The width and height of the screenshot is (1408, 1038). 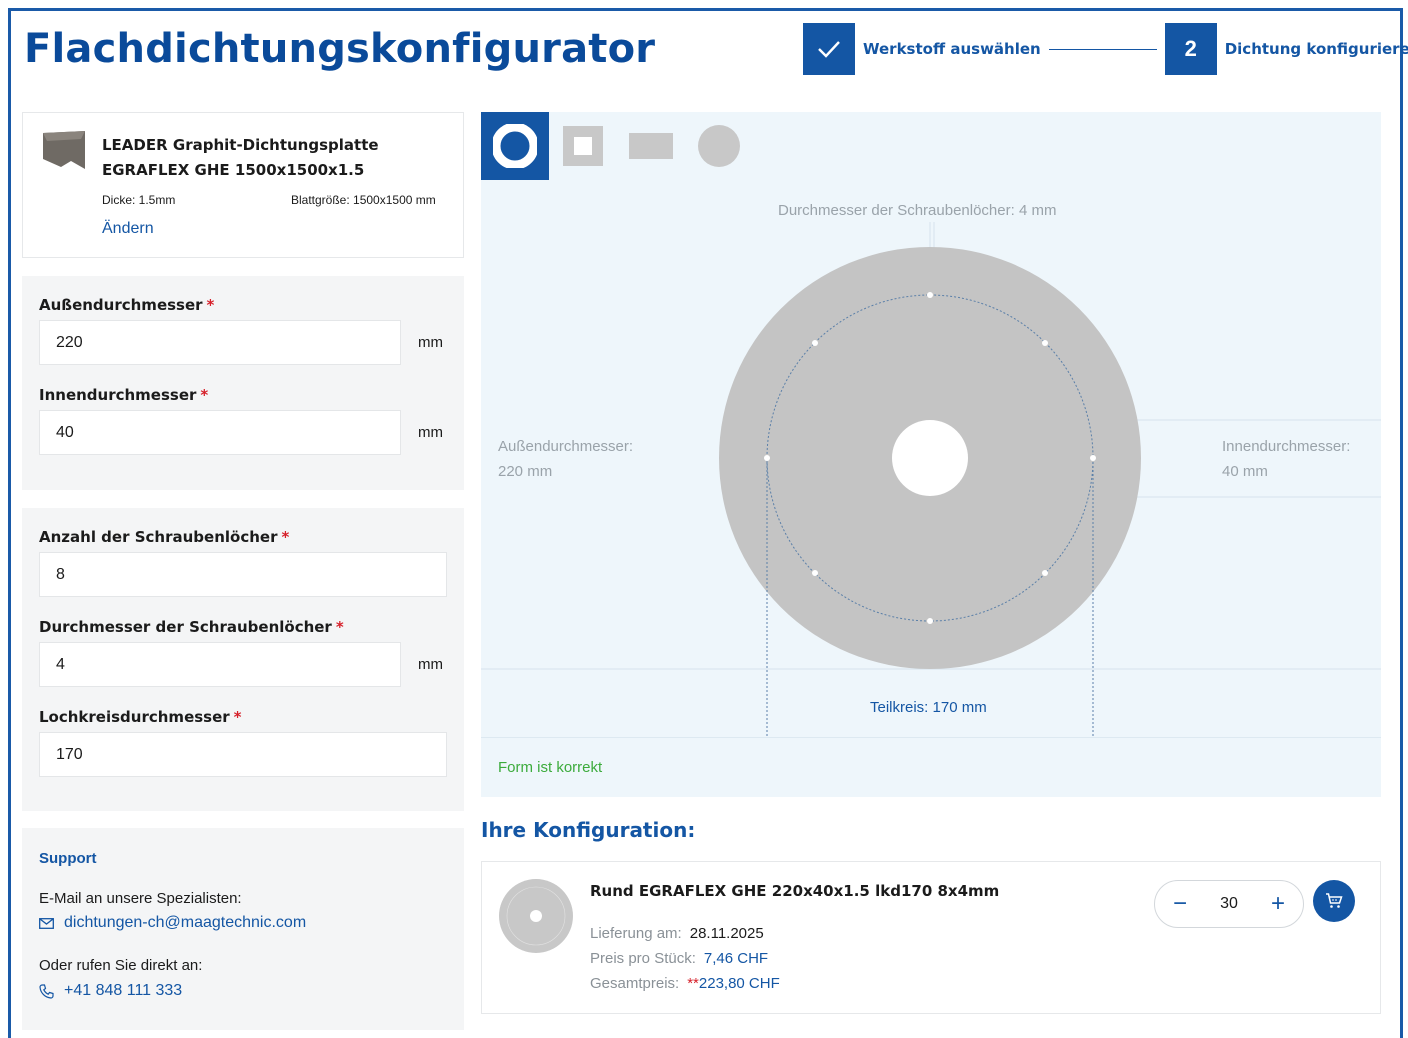 What do you see at coordinates (1286, 446) in the screenshot?
I see `inner-dimension-label-1: Innendurchmesser:` at bounding box center [1286, 446].